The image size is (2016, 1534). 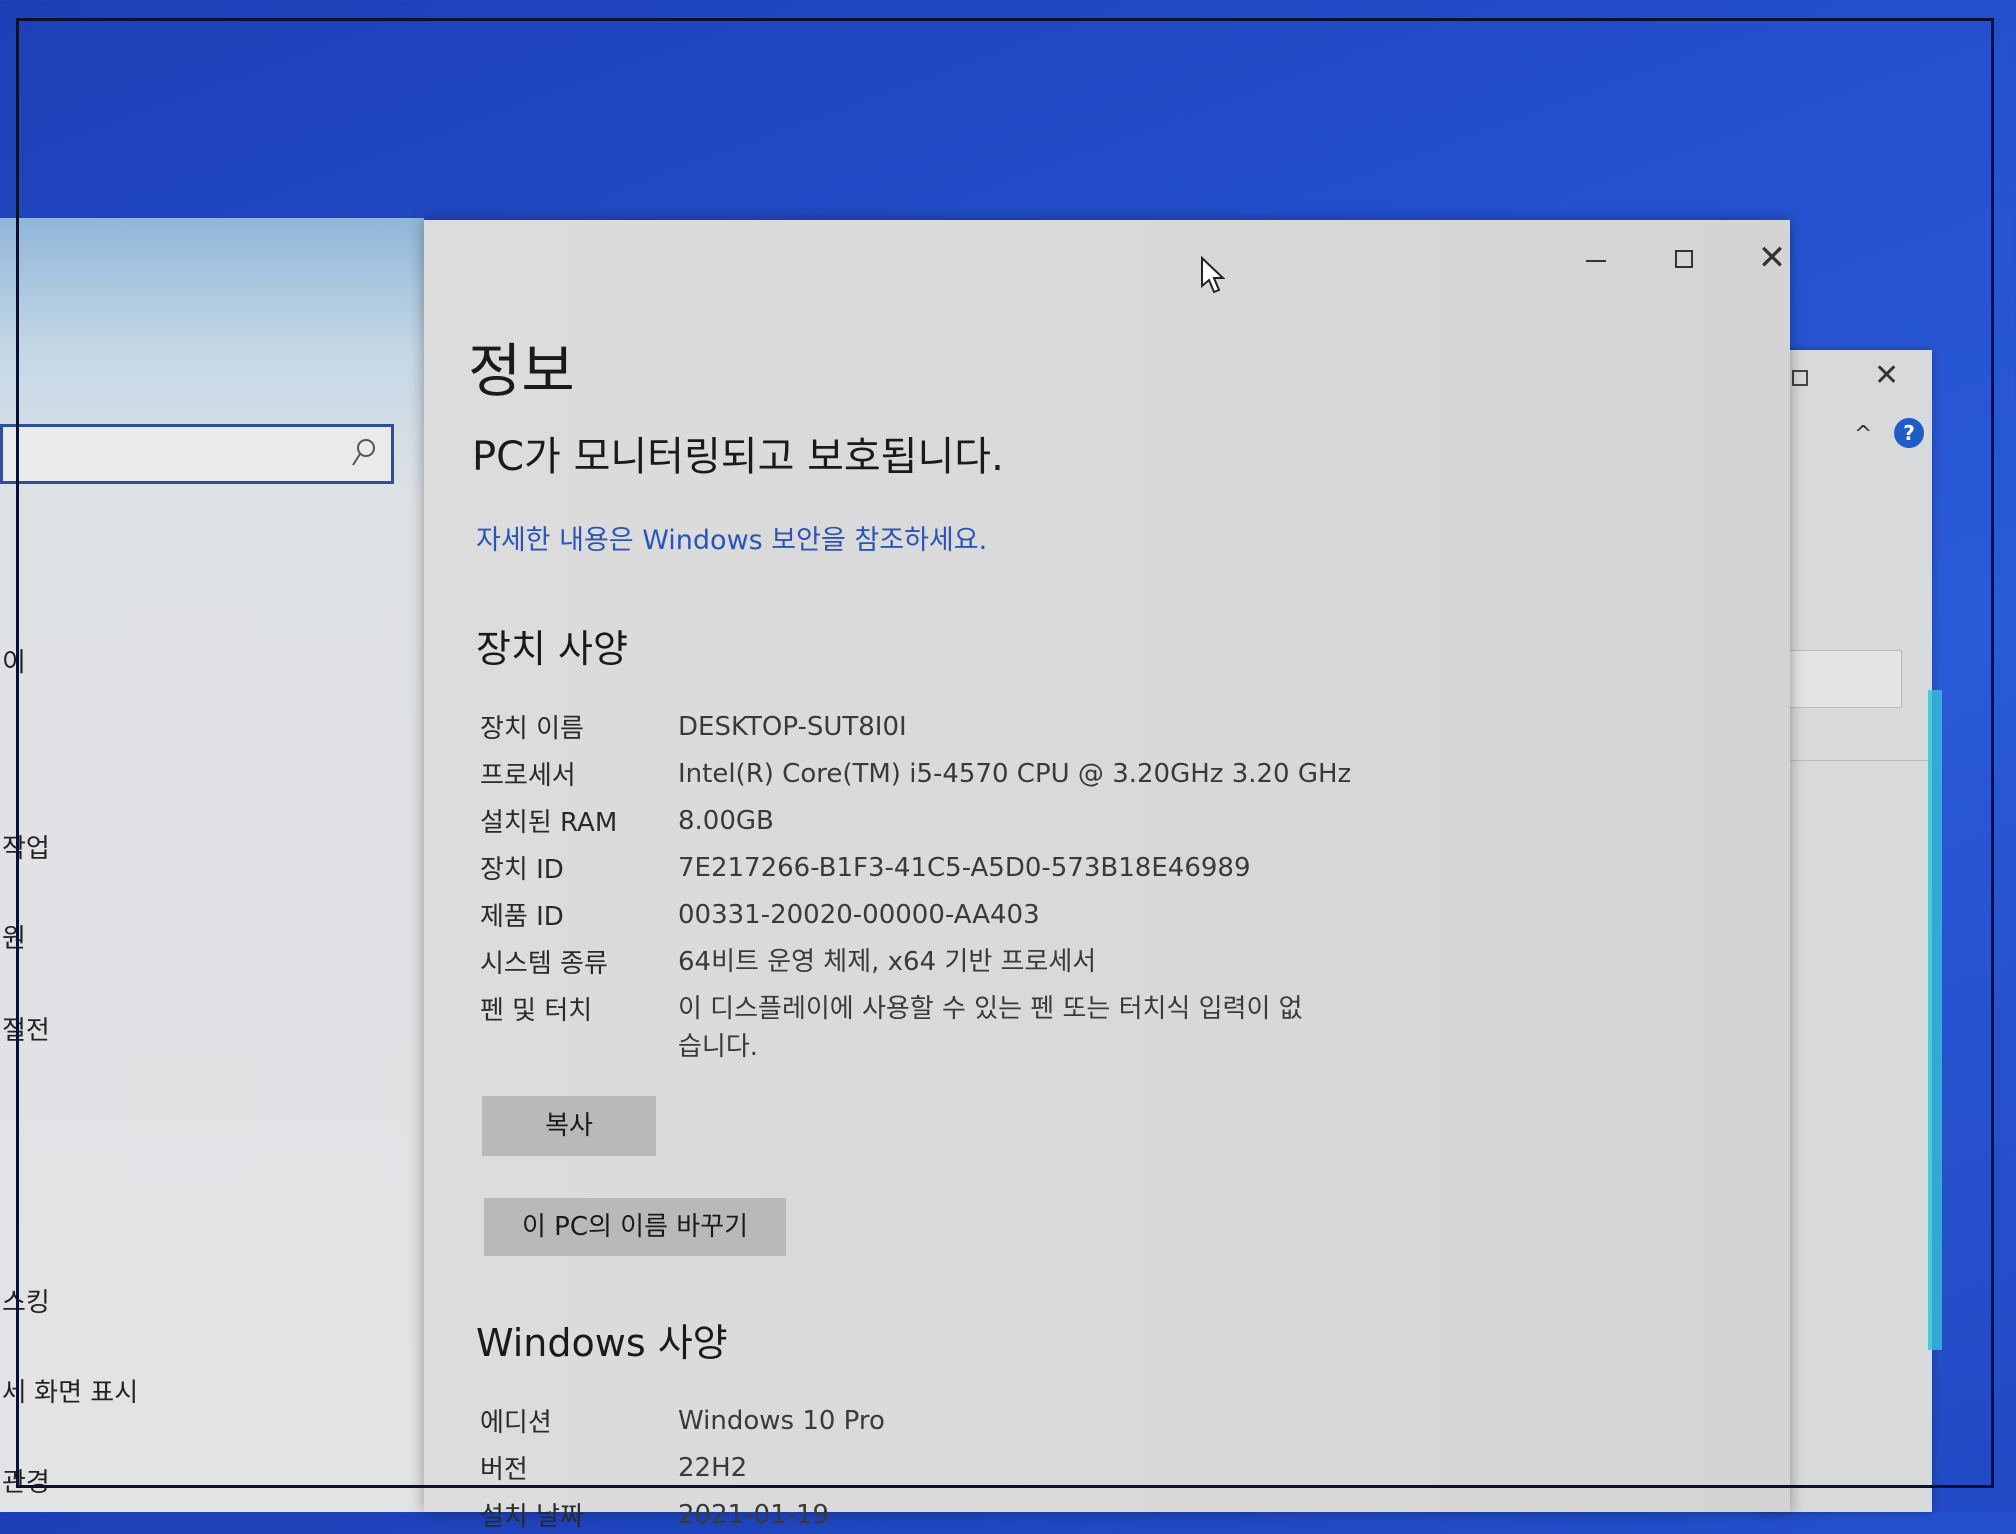 I want to click on spec-value: 이 디스플레이에 사용할 수 있는 펜 또는 터치식 입력이 없습니다., so click(x=990, y=1028).